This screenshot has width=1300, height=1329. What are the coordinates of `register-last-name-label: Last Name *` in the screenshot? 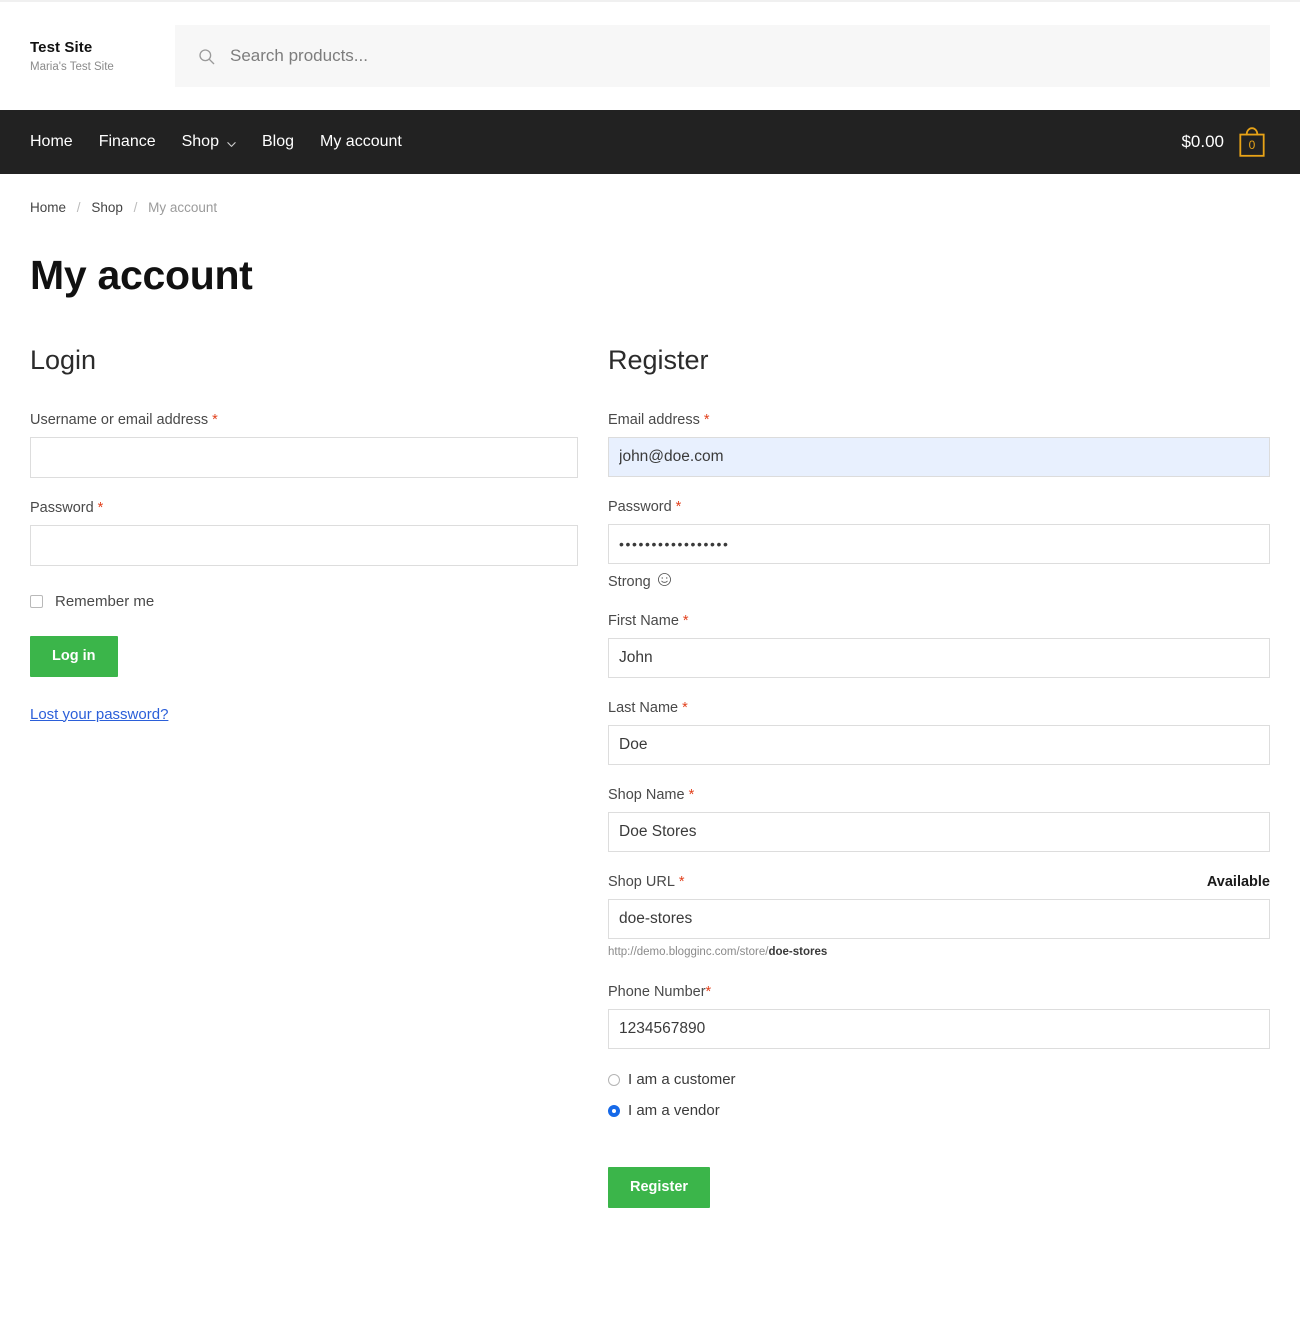 It's located at (939, 708).